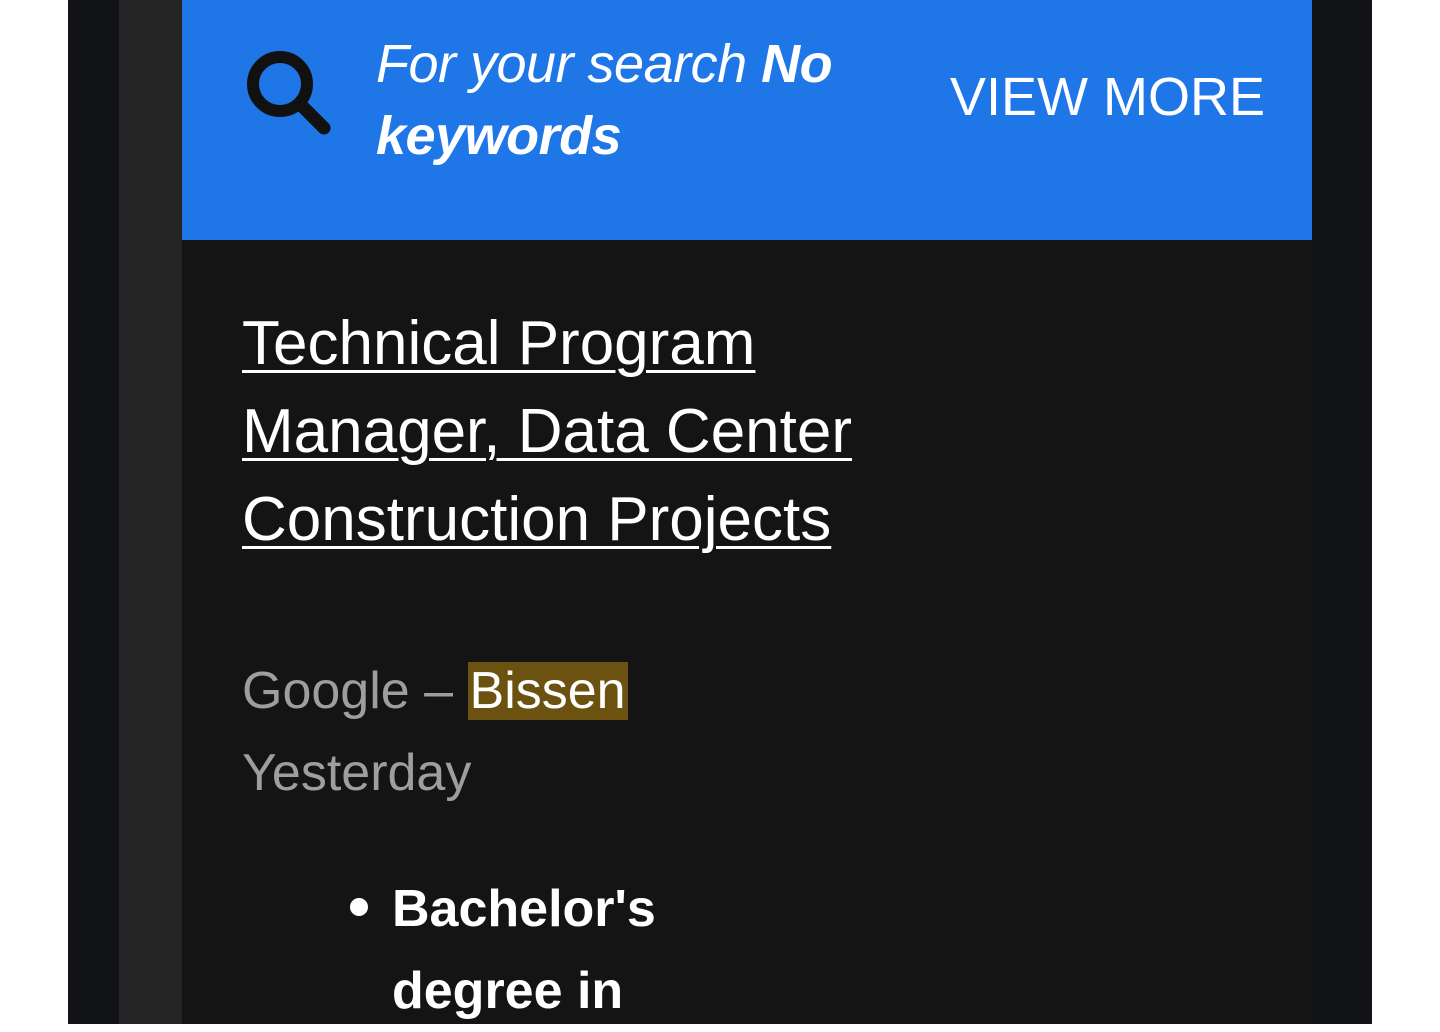  I want to click on company-location: Google – Bissen, so click(435, 691).